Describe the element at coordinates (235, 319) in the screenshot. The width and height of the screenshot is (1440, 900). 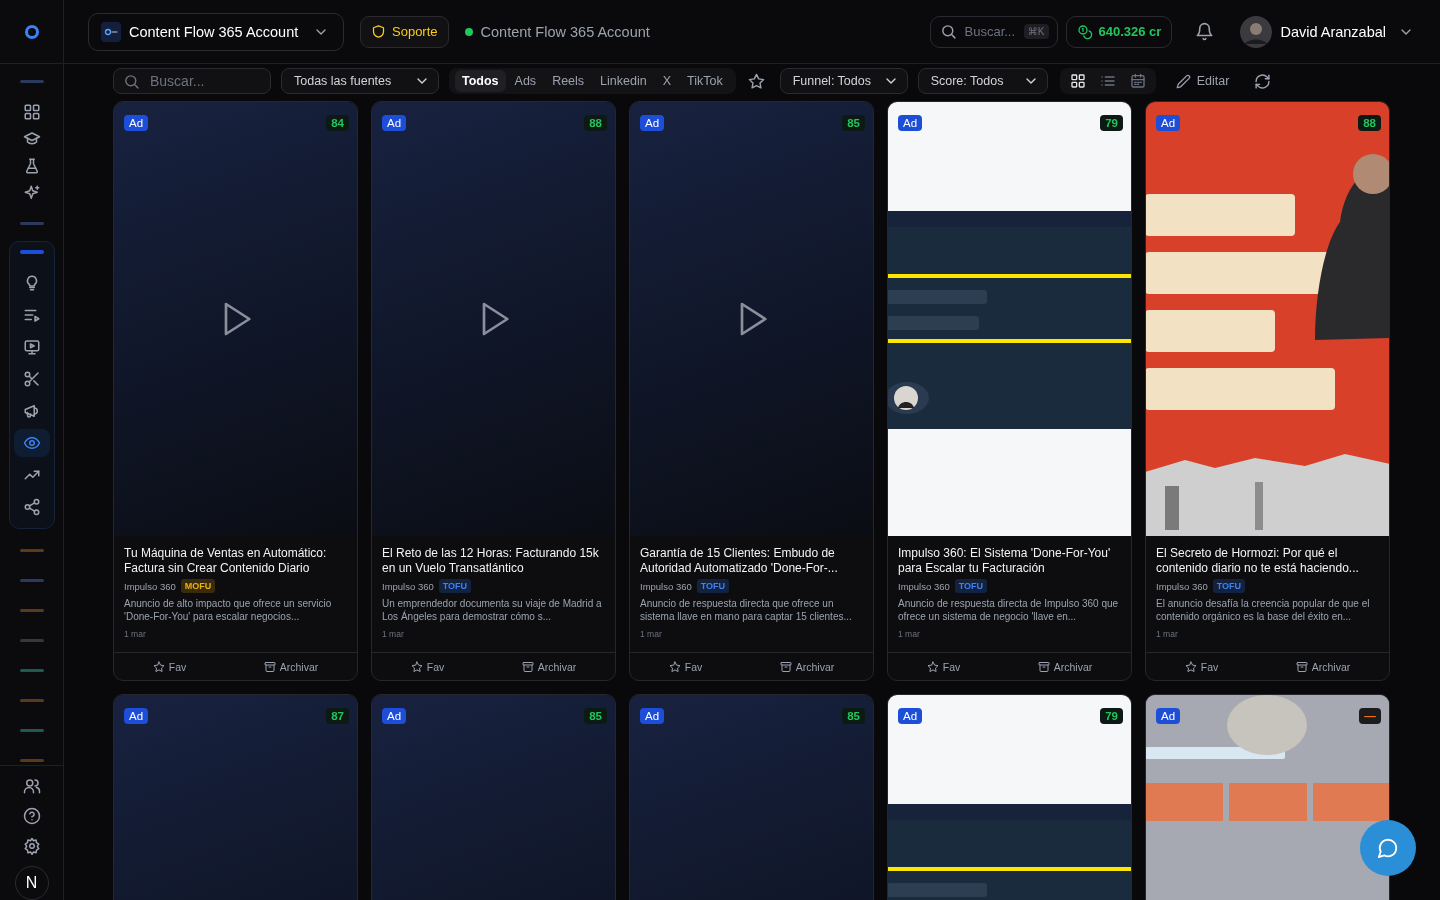
I see `video-thumbnail: Ad 84` at that location.